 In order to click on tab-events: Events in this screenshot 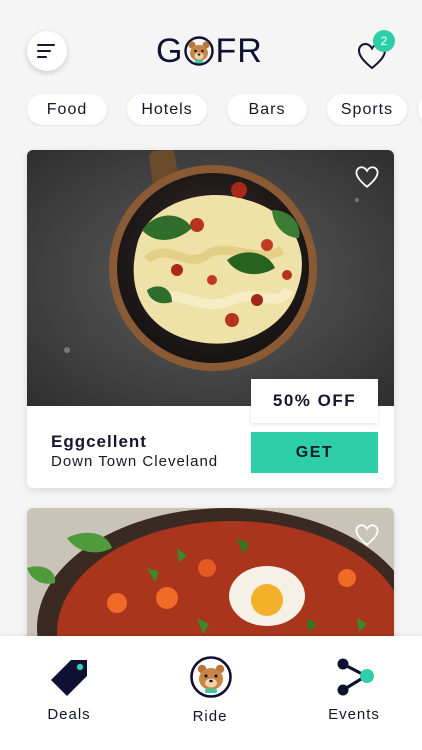, I will do `click(354, 693)`.